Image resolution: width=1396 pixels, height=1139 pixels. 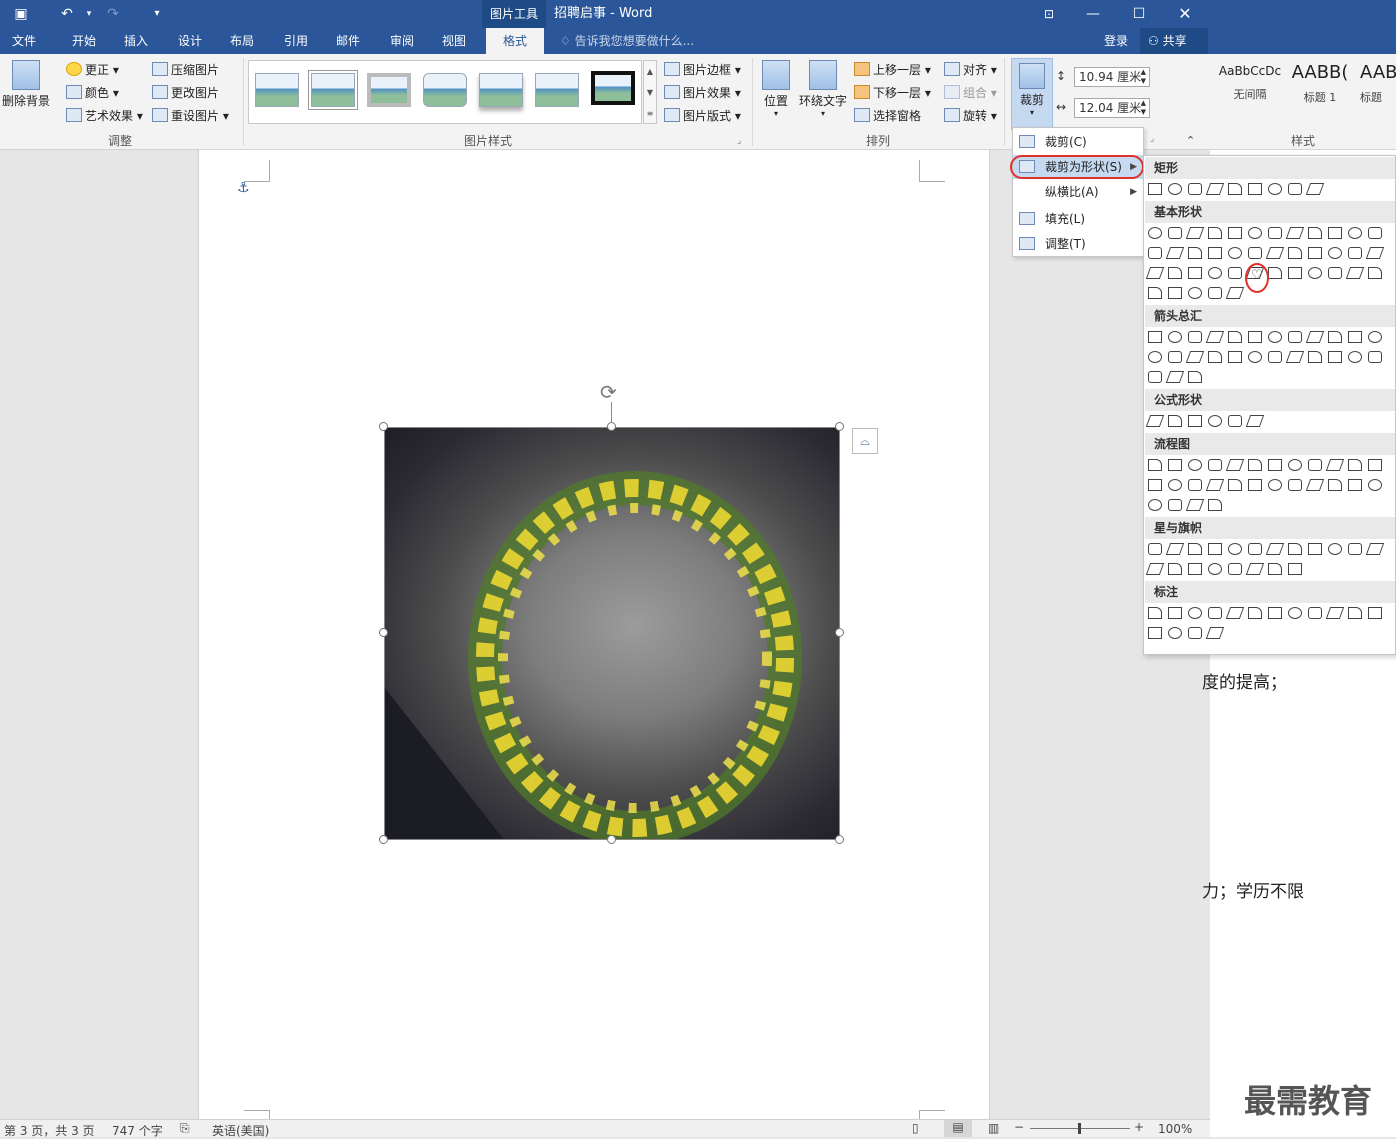 What do you see at coordinates (739, 141) in the screenshot?
I see `dialog-launcher-icon: ⌟` at bounding box center [739, 141].